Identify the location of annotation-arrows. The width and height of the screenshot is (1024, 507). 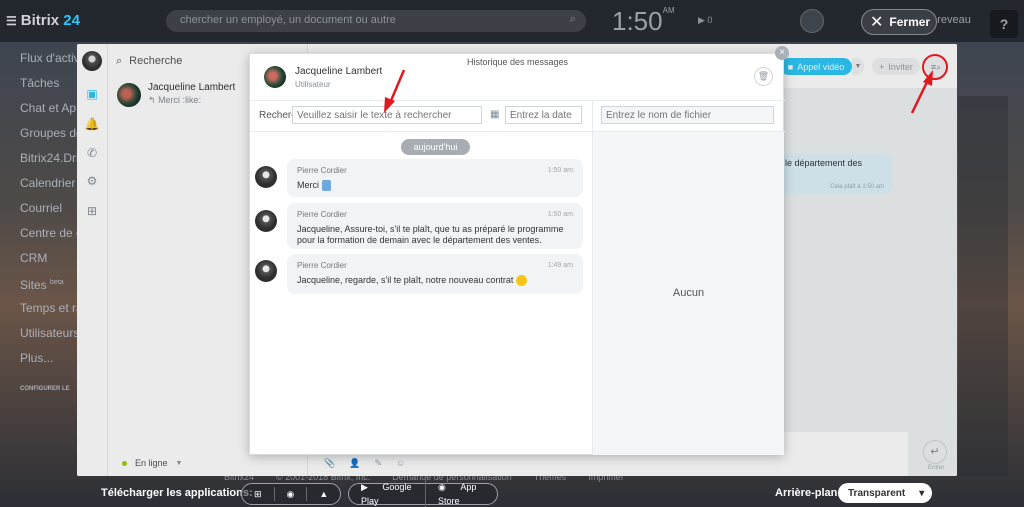
(658, 91).